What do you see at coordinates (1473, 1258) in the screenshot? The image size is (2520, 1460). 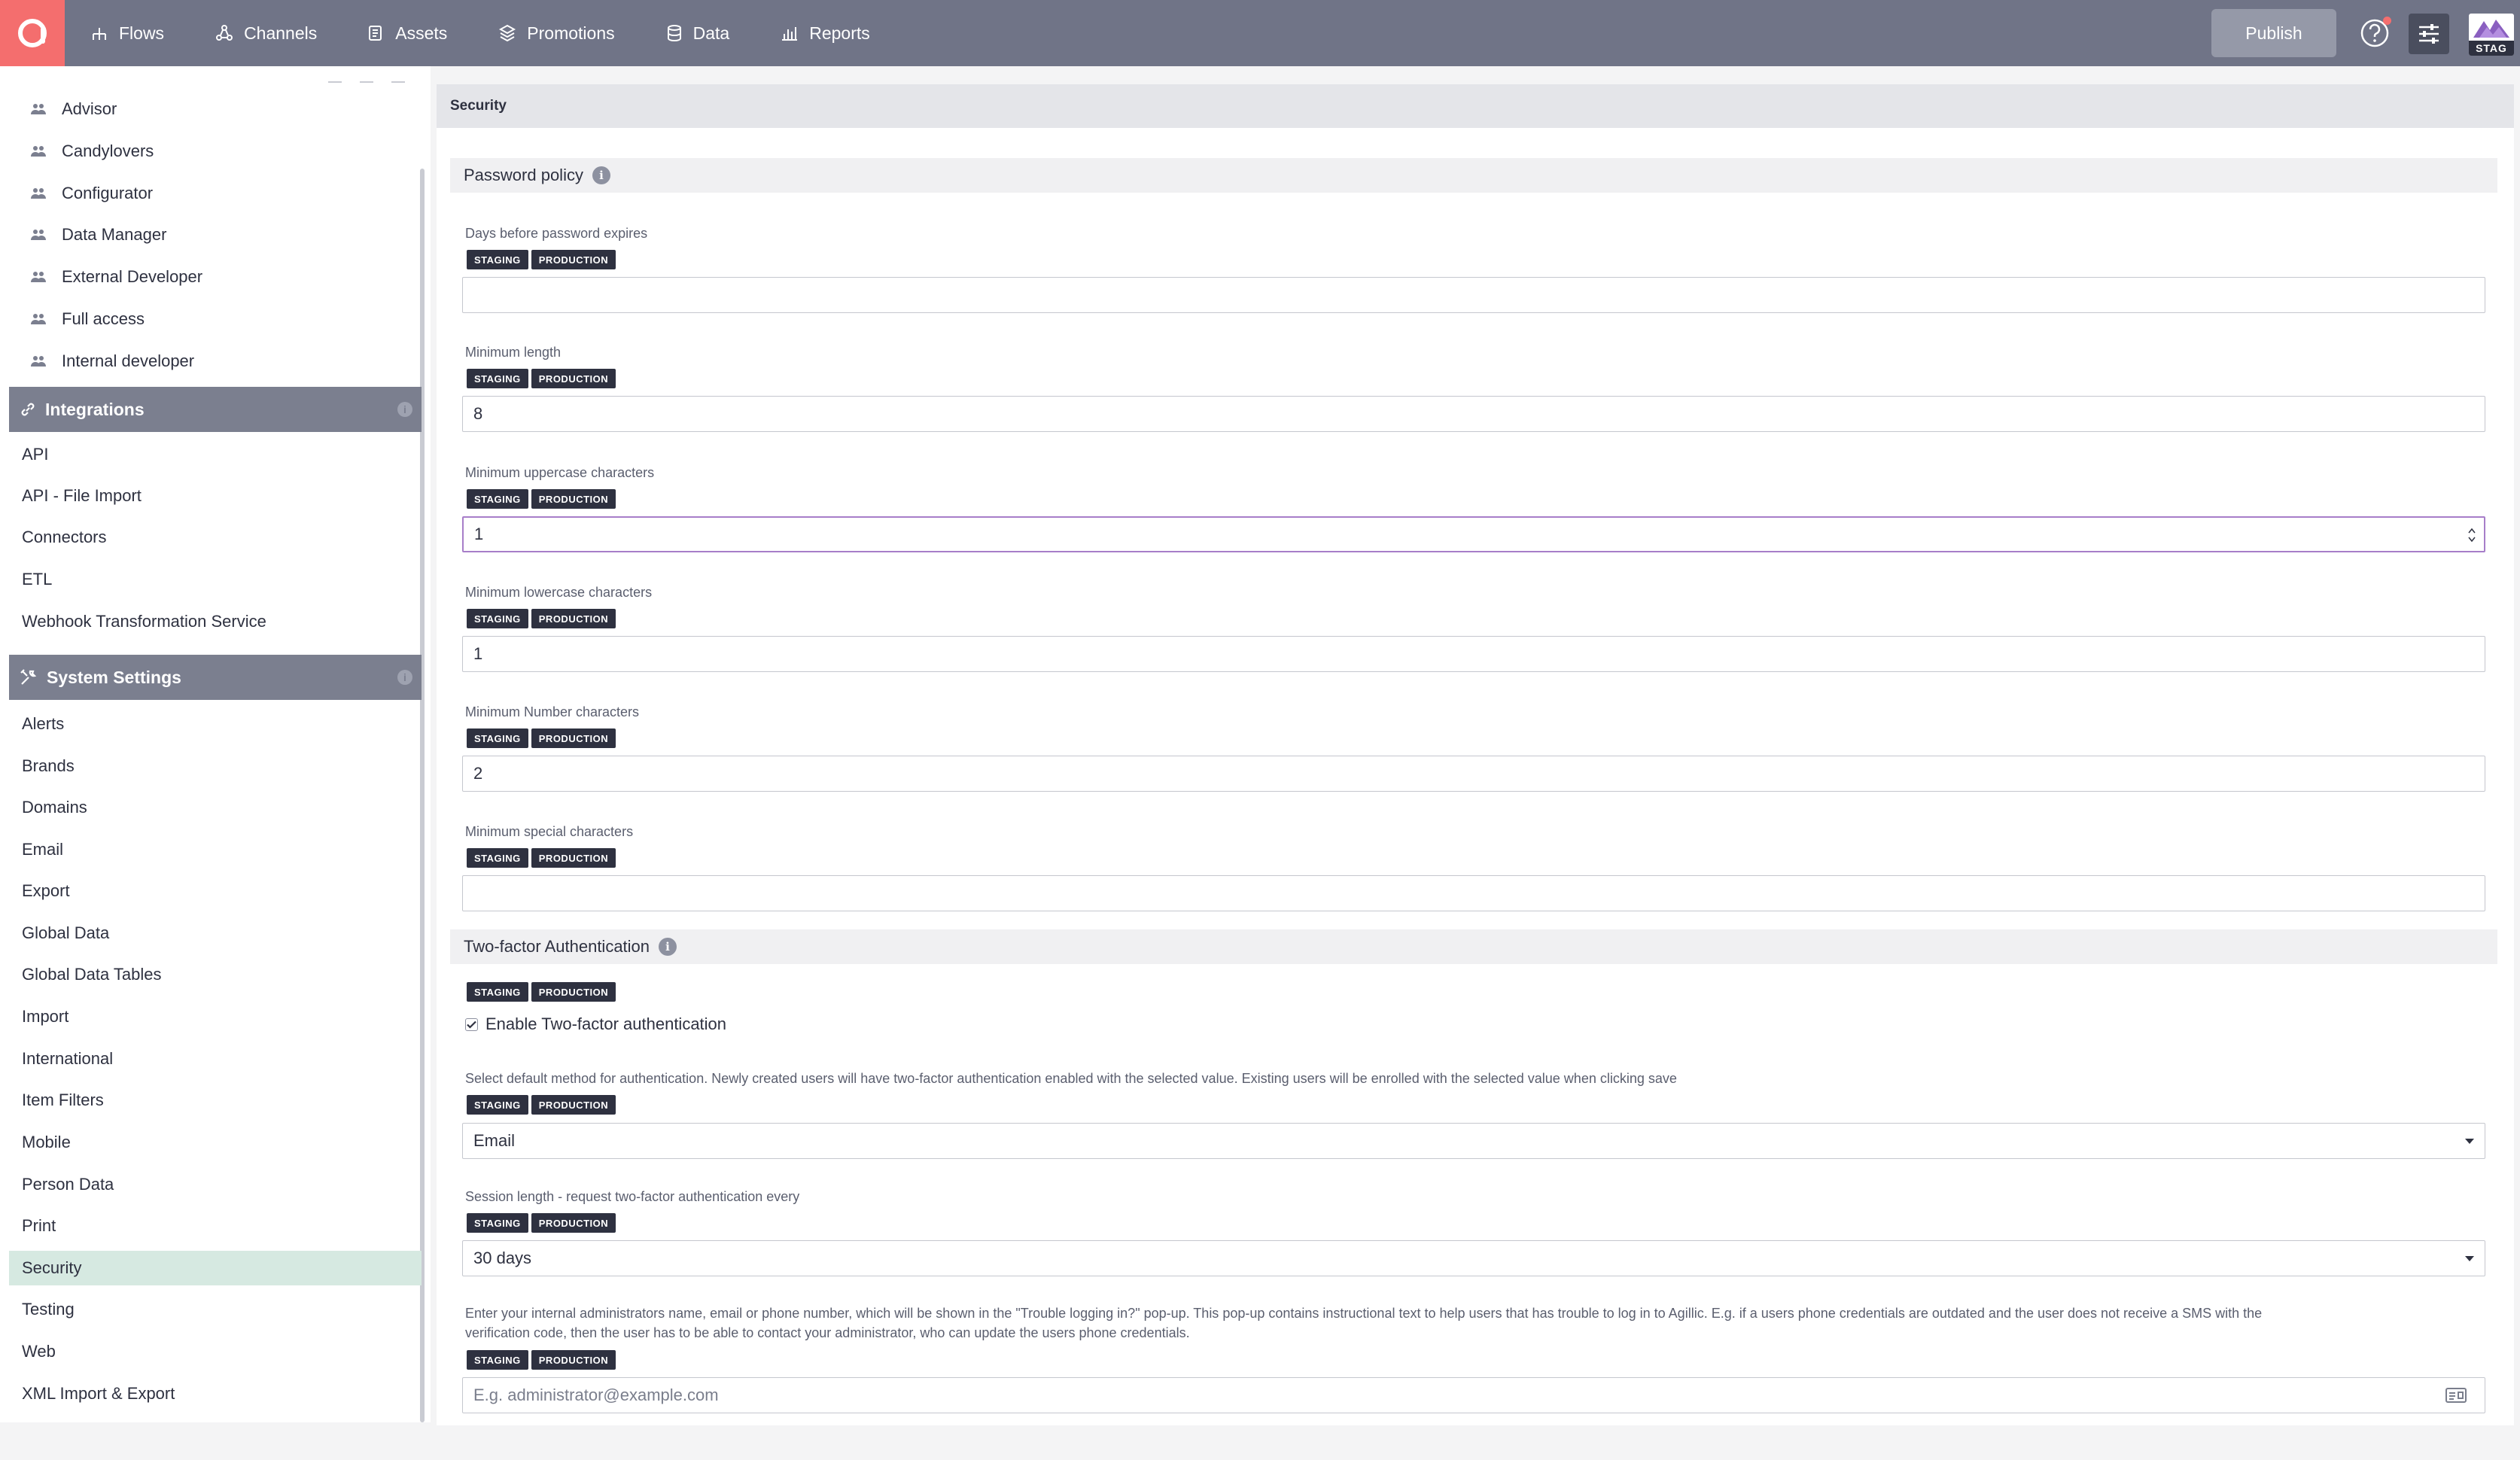 I see `session-length-select: 30 days` at bounding box center [1473, 1258].